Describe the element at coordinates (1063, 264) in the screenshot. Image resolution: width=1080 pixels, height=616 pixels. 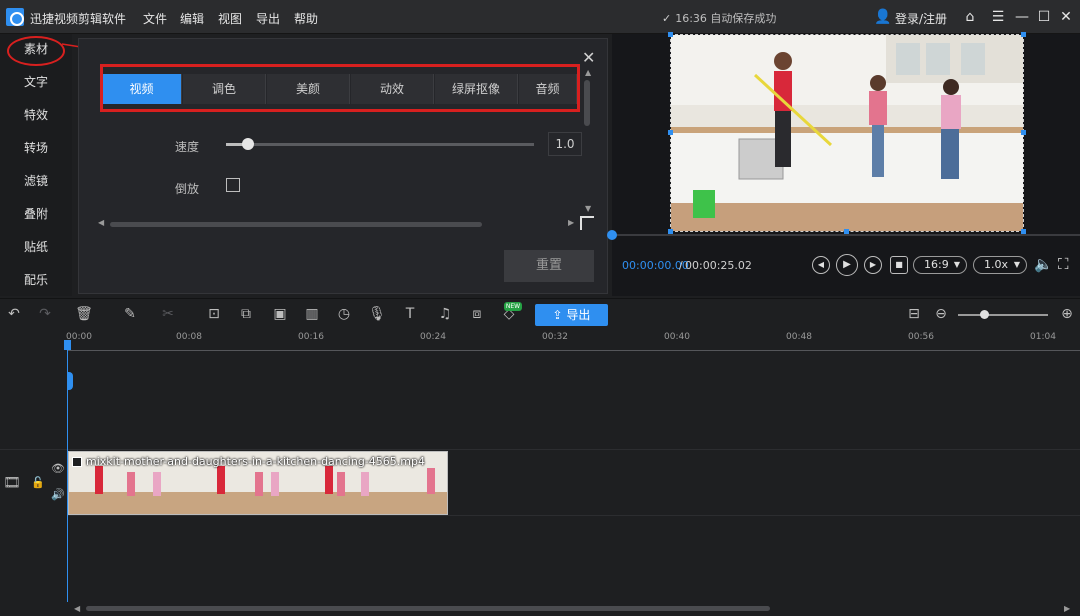
I see `fullscreen-icon: ⛶` at that location.